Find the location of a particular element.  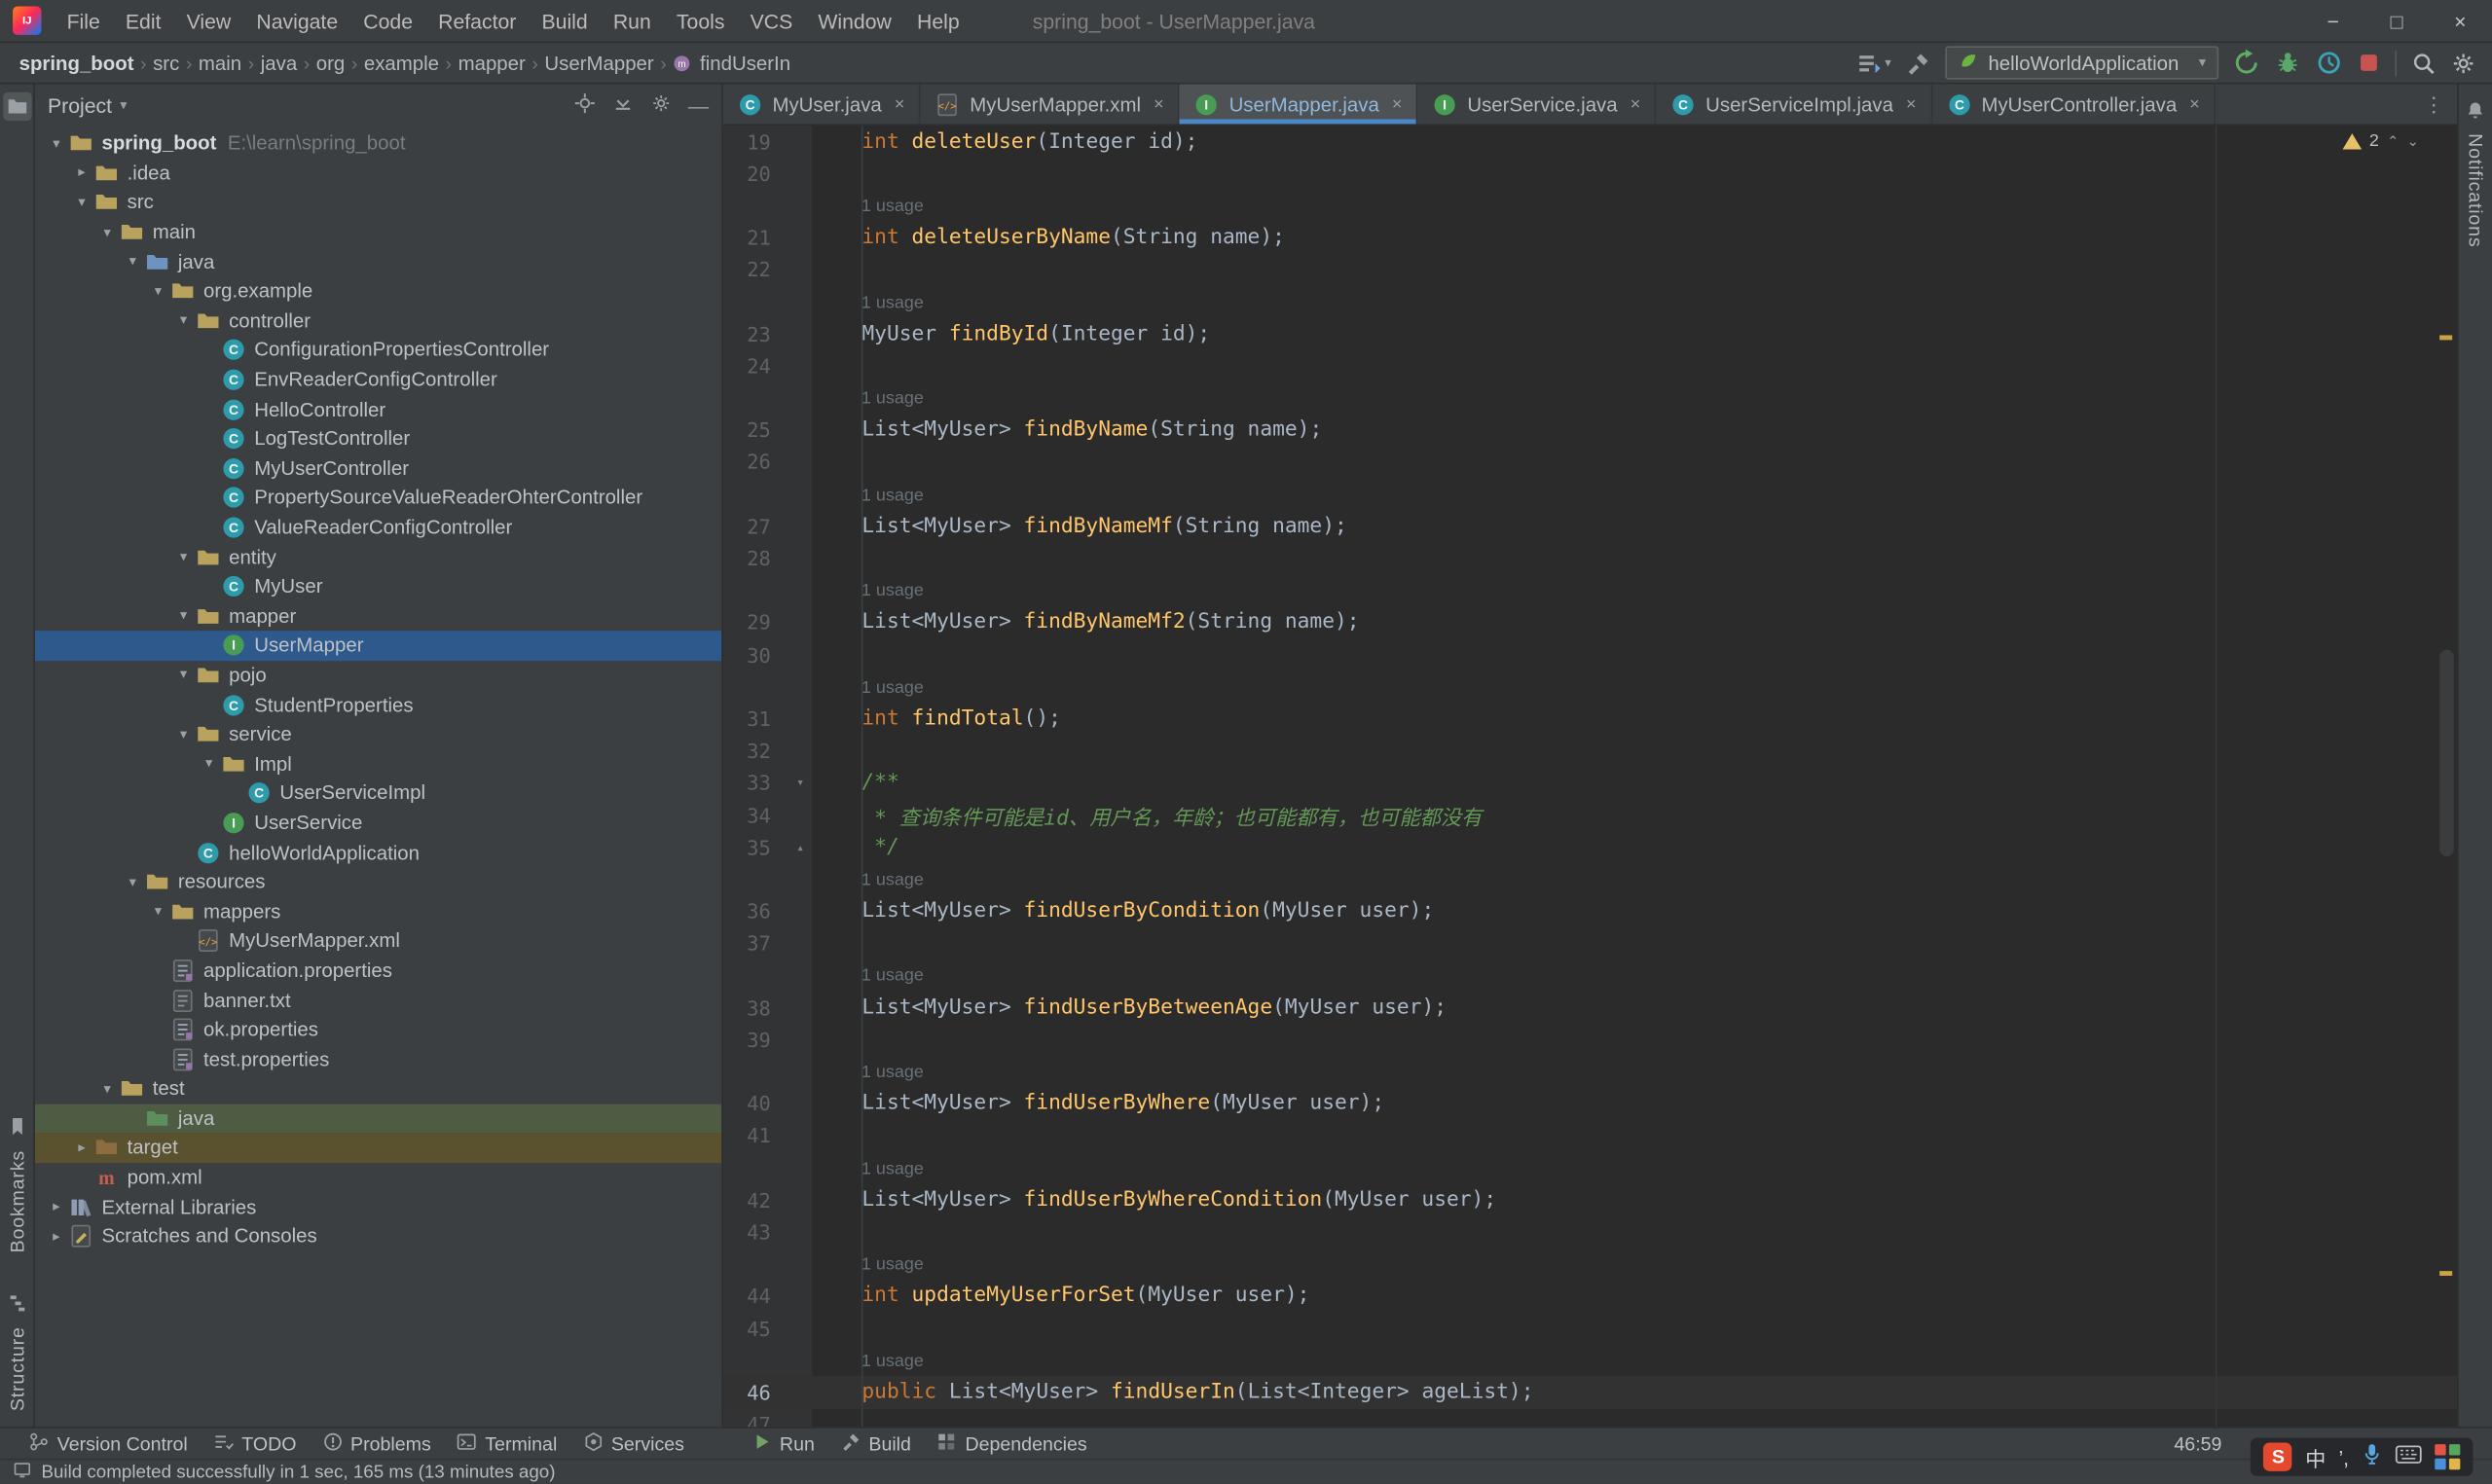

code-line-34: 34 * 查询条件可能是id、用户名，年龄；也可能都有，也可能都没有 is located at coordinates (1589, 816).